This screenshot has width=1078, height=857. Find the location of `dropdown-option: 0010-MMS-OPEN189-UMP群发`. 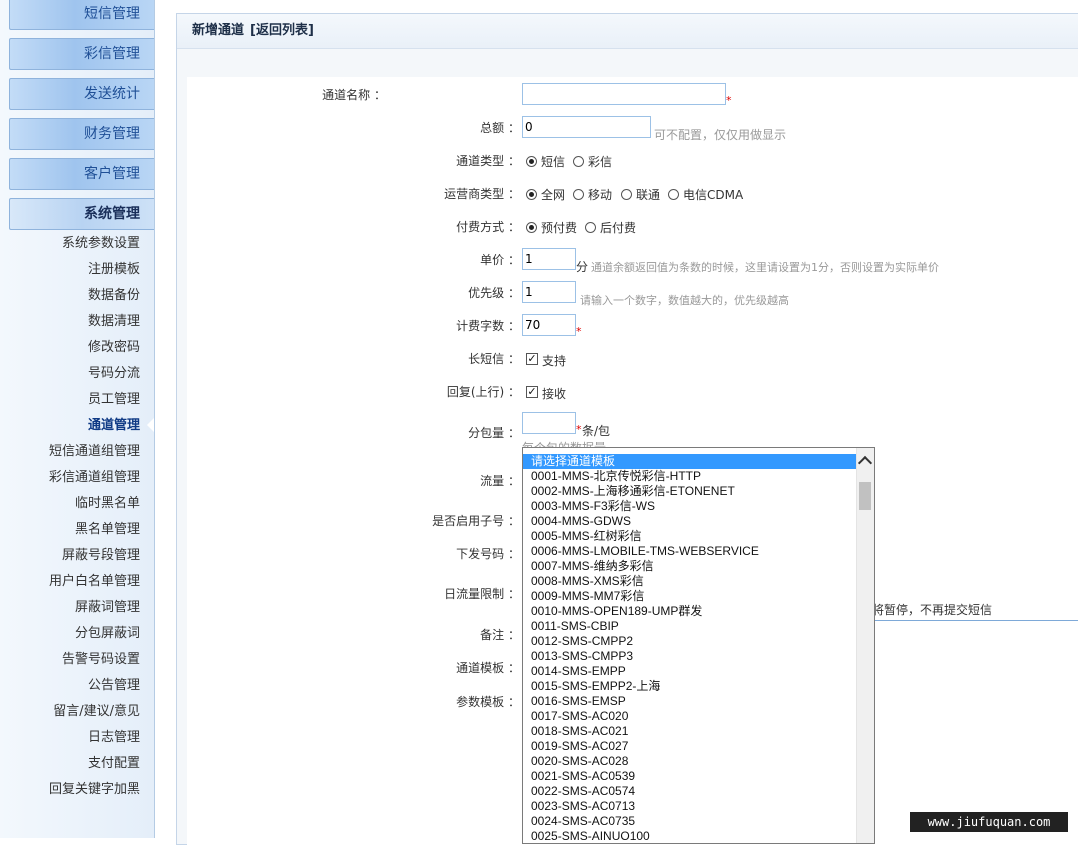

dropdown-option: 0010-MMS-OPEN189-UMP群发 is located at coordinates (689, 611).